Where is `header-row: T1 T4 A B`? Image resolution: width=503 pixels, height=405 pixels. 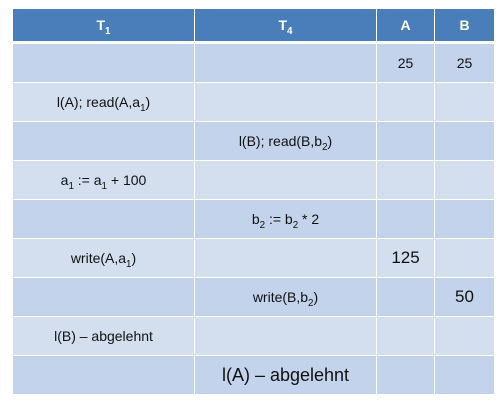 header-row: T1 T4 A B is located at coordinates (253, 26).